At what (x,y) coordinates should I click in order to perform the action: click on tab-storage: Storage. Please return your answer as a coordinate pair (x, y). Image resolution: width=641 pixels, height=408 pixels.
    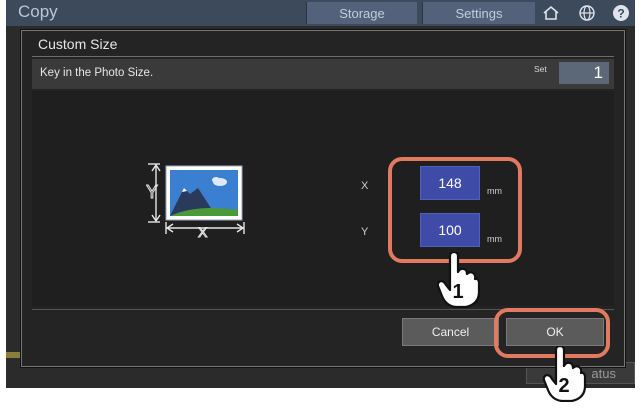
    Looking at the image, I should click on (361, 13).